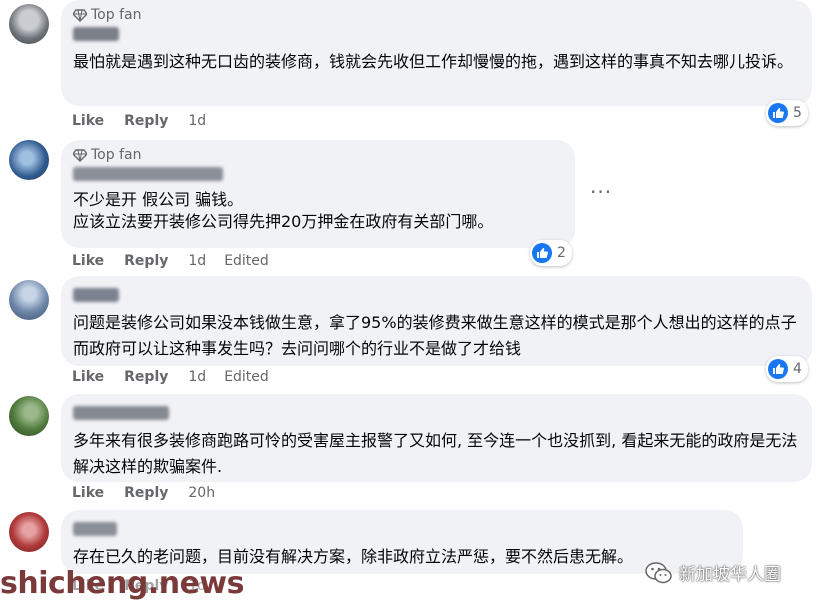  What do you see at coordinates (283, 210) in the screenshot?
I see `comment-text: 不少是开 假公司 骗钱。 应该立法要开装修公司得先押20万押金在政府有关部门哪。` at bounding box center [283, 210].